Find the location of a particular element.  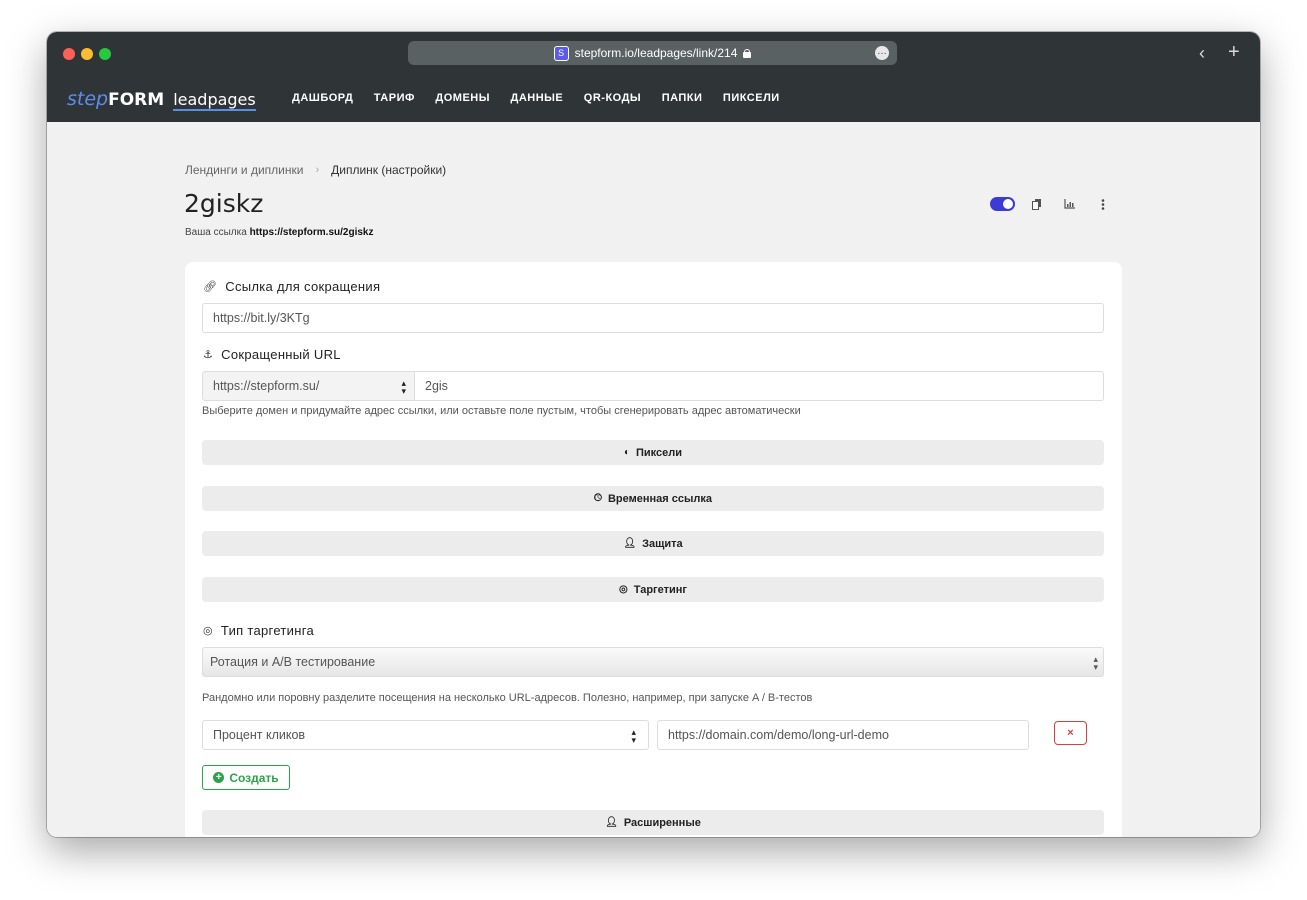

accordion-protection: 👤︎ Защита is located at coordinates (653, 543).